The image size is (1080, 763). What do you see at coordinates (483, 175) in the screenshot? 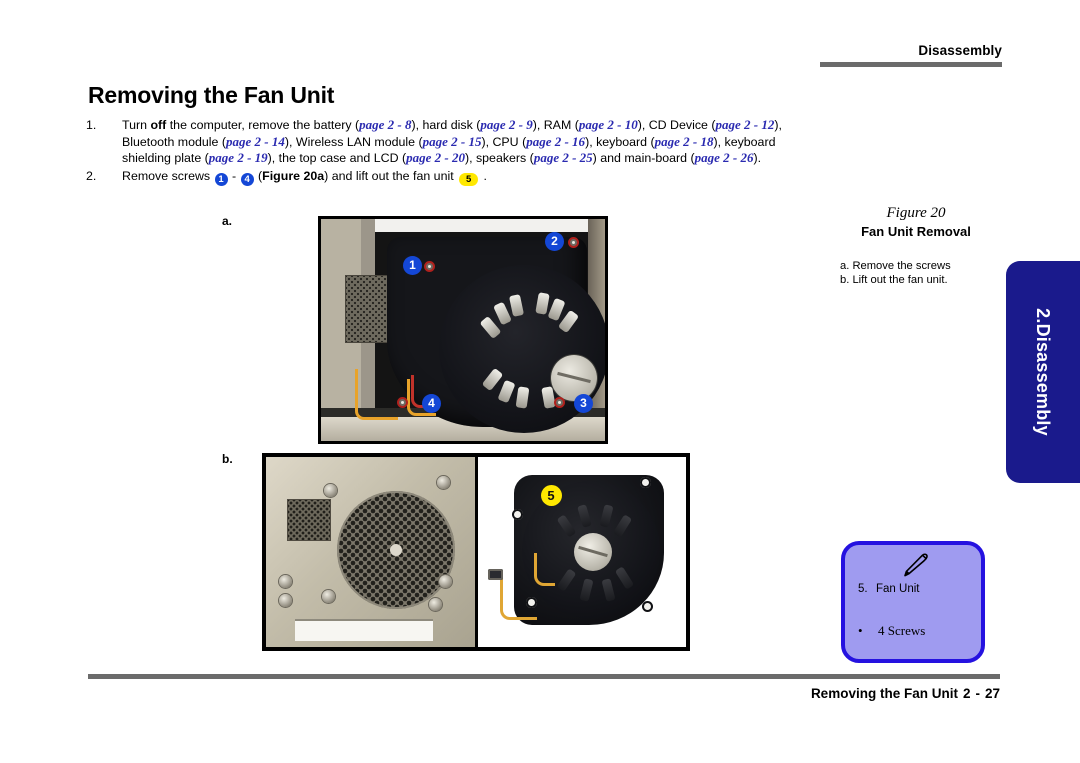
I see `step-text: .` at bounding box center [483, 175].